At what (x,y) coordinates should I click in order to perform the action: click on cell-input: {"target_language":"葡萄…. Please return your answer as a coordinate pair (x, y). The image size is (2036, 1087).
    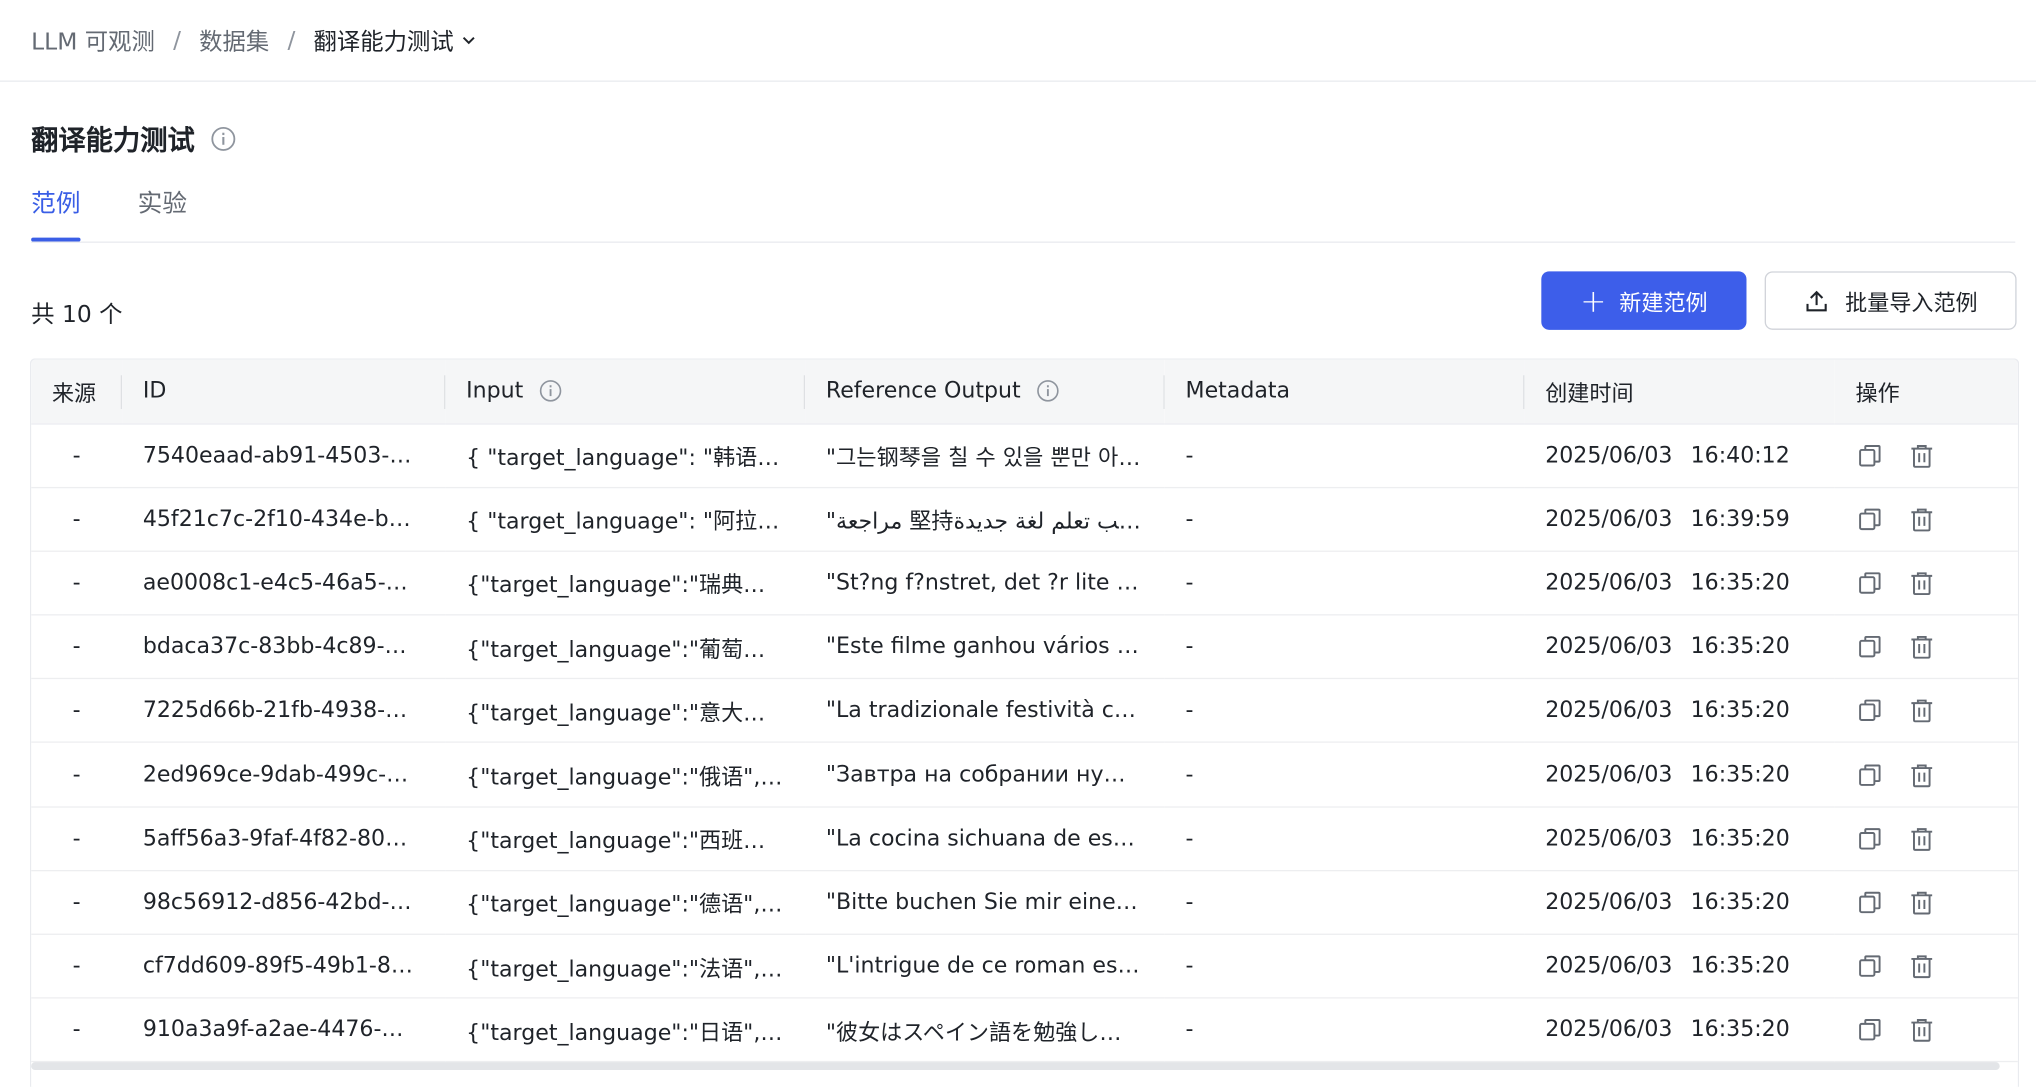
    Looking at the image, I should click on (625, 647).